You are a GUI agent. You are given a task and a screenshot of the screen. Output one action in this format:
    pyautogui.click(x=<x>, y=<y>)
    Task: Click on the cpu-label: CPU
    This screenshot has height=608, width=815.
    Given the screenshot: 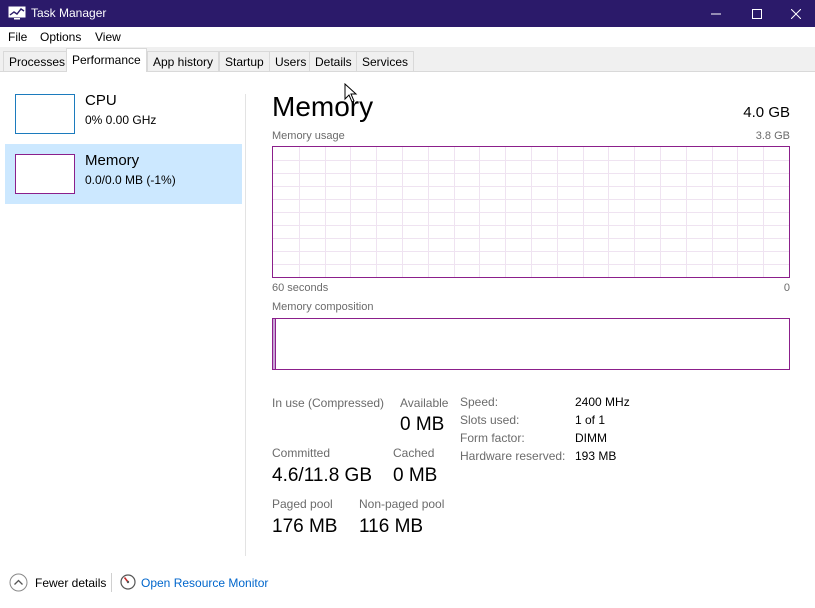 What is the action you would take?
    pyautogui.click(x=101, y=100)
    